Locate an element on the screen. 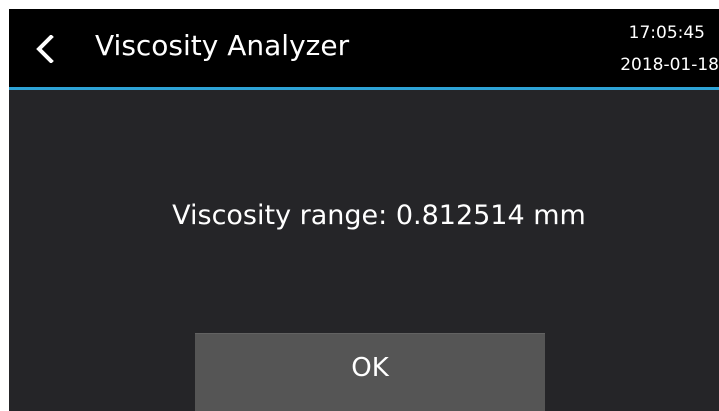 This screenshot has width=719, height=411. back-button is located at coordinates (46, 48).